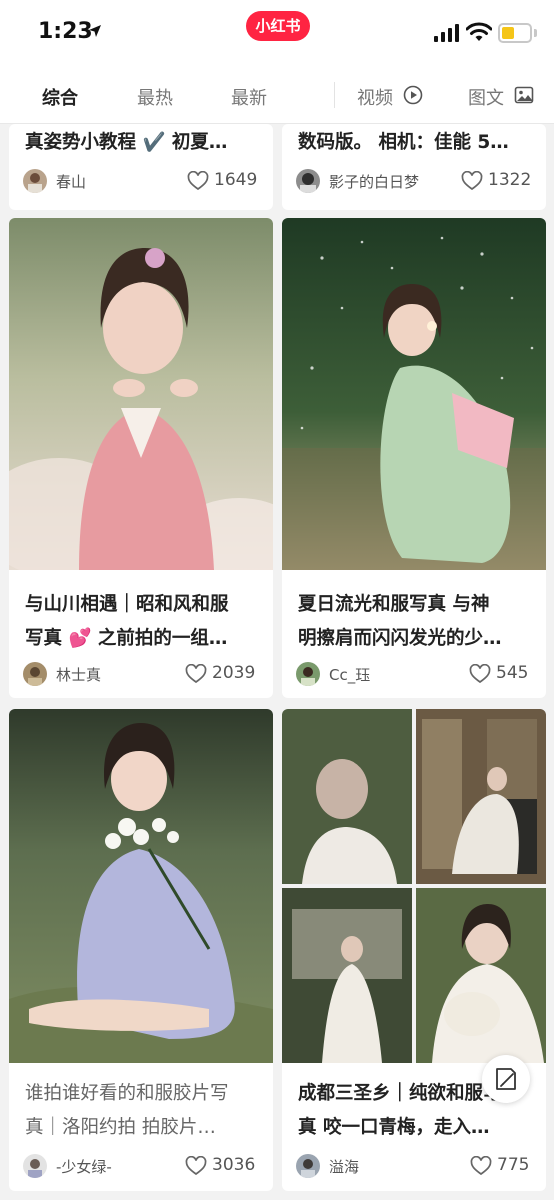  Describe the element at coordinates (236, 180) in the screenshot. I see `like-count: 1649` at that location.